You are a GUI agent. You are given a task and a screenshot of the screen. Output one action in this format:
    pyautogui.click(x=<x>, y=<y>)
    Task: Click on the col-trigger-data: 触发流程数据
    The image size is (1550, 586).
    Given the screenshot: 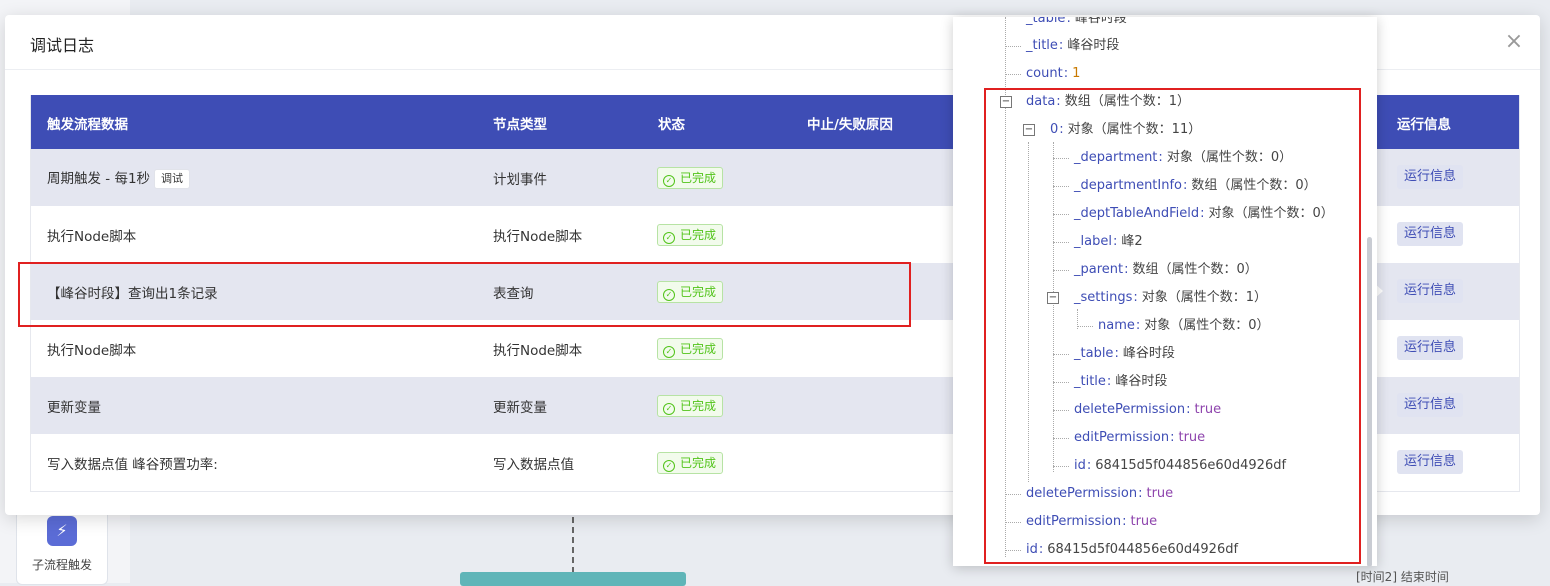 What is the action you would take?
    pyautogui.click(x=87, y=125)
    